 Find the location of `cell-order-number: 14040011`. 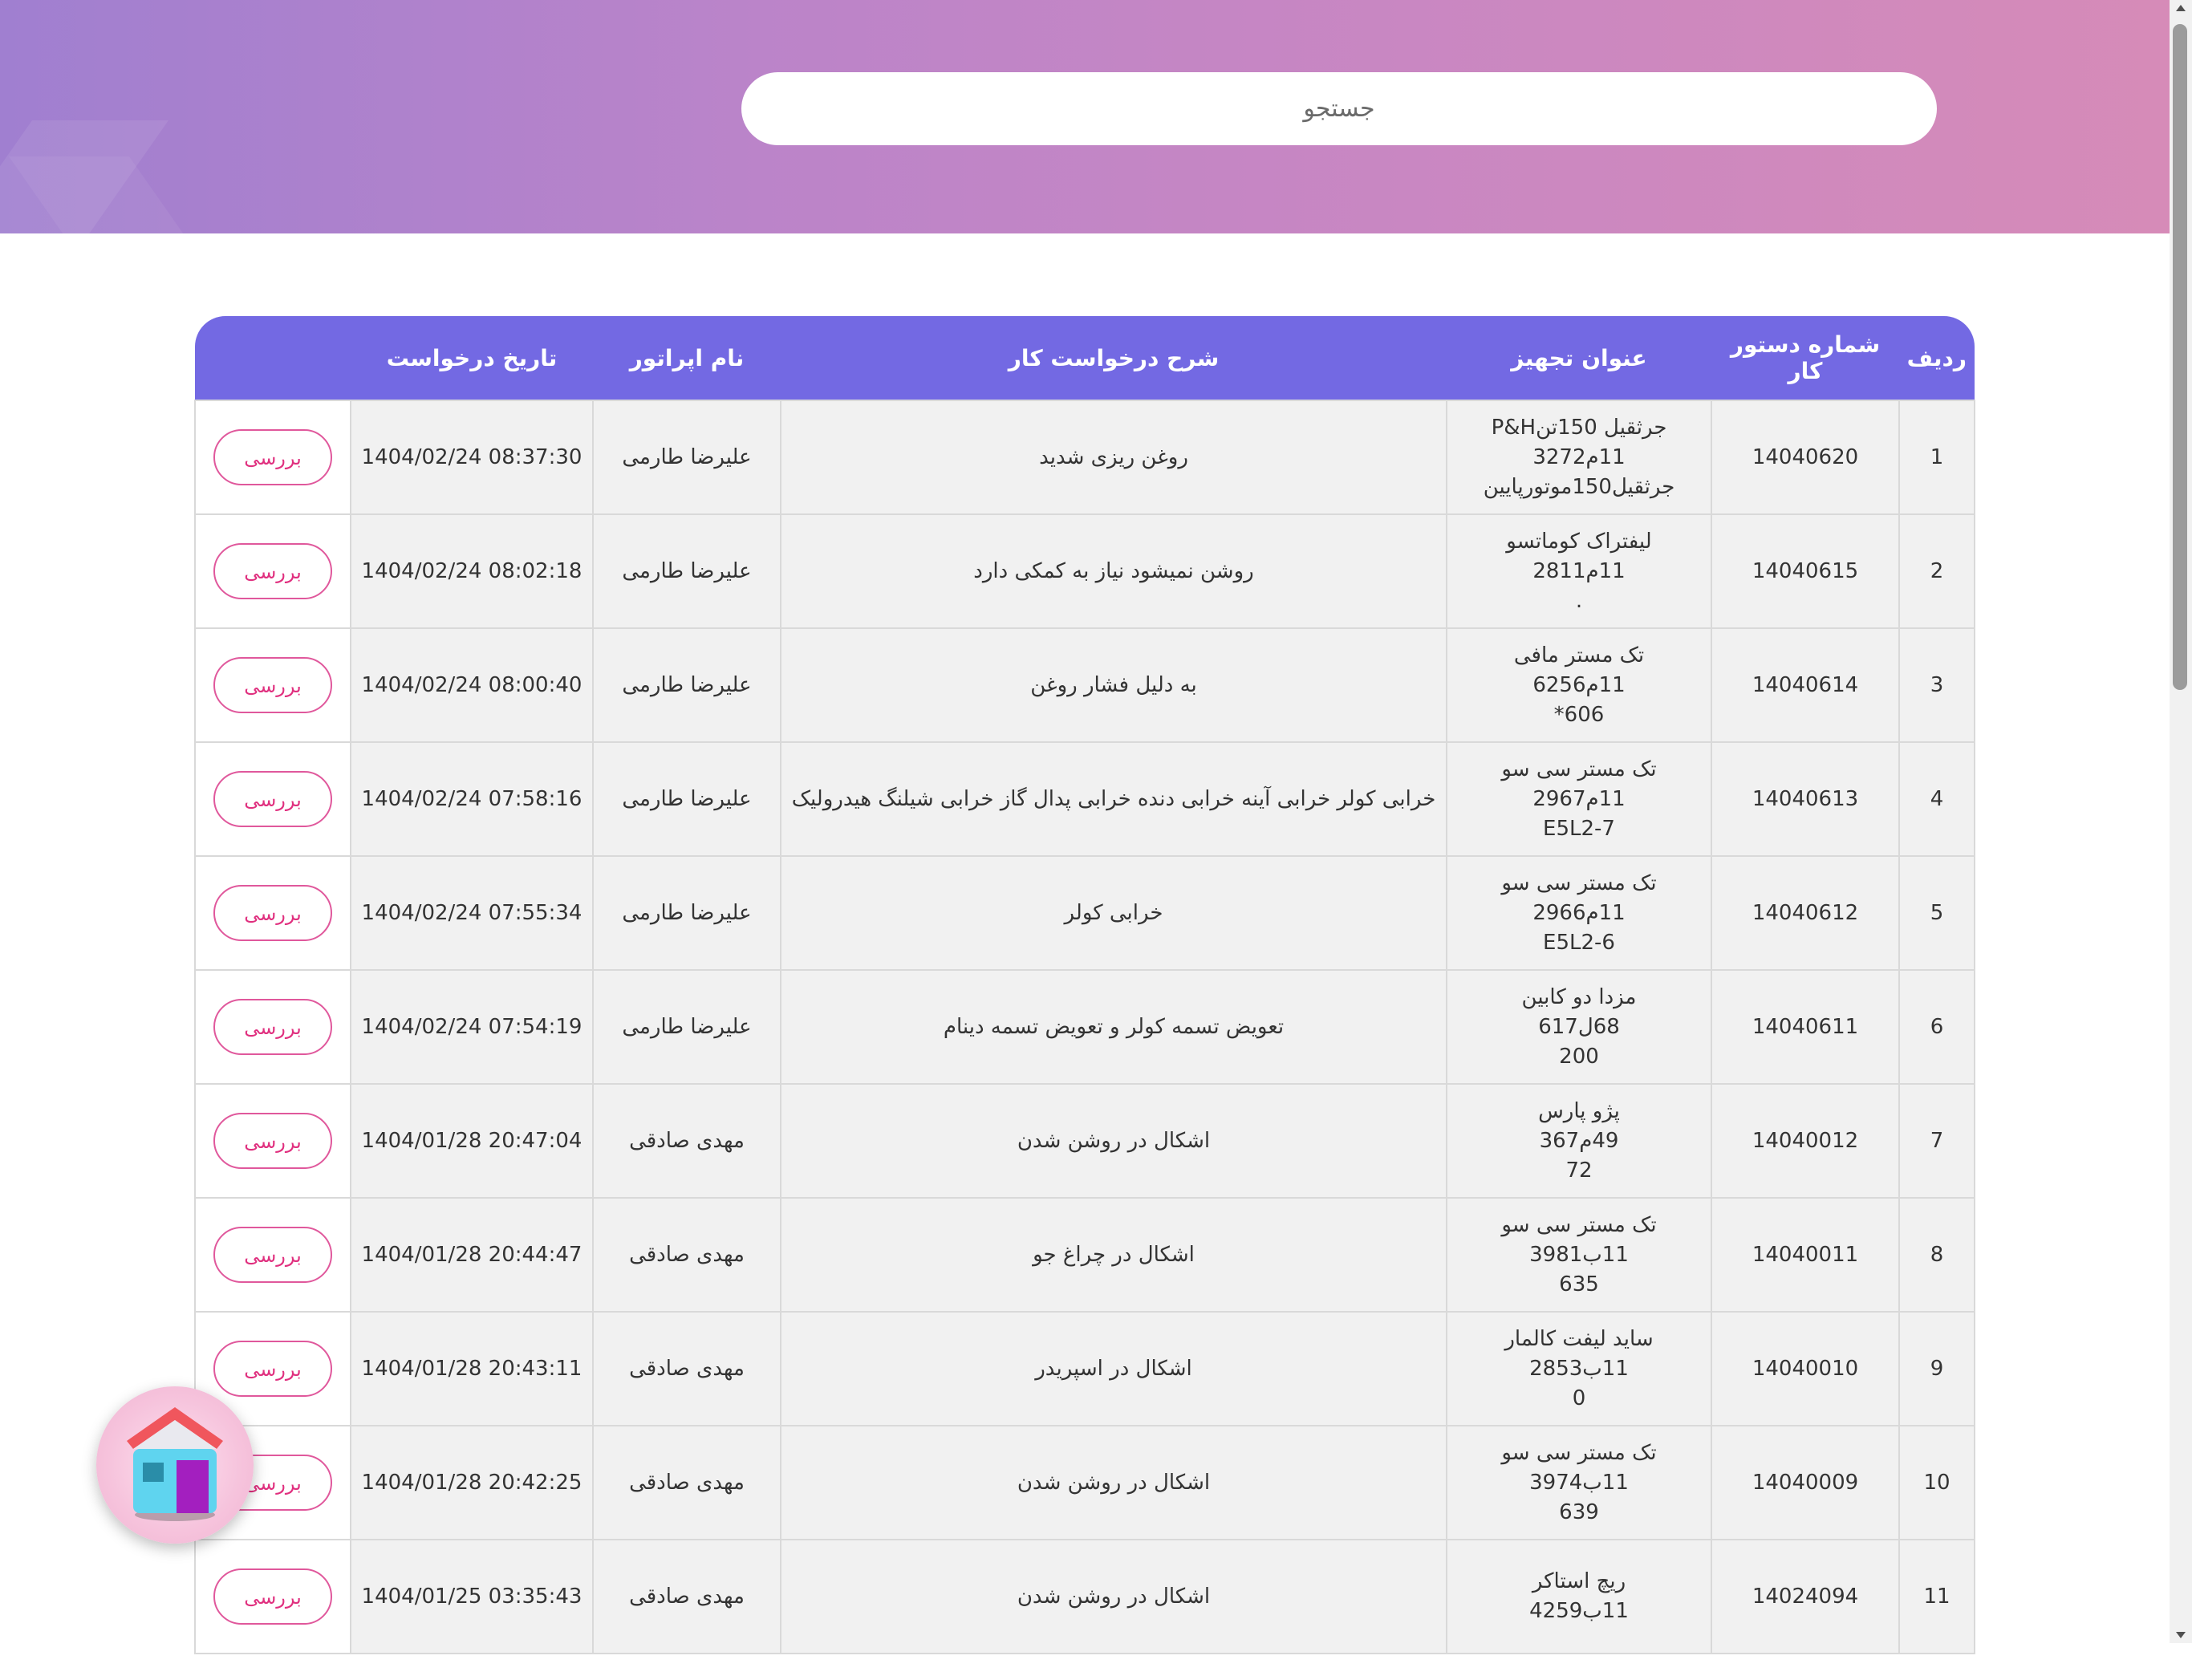

cell-order-number: 14040011 is located at coordinates (1806, 1255).